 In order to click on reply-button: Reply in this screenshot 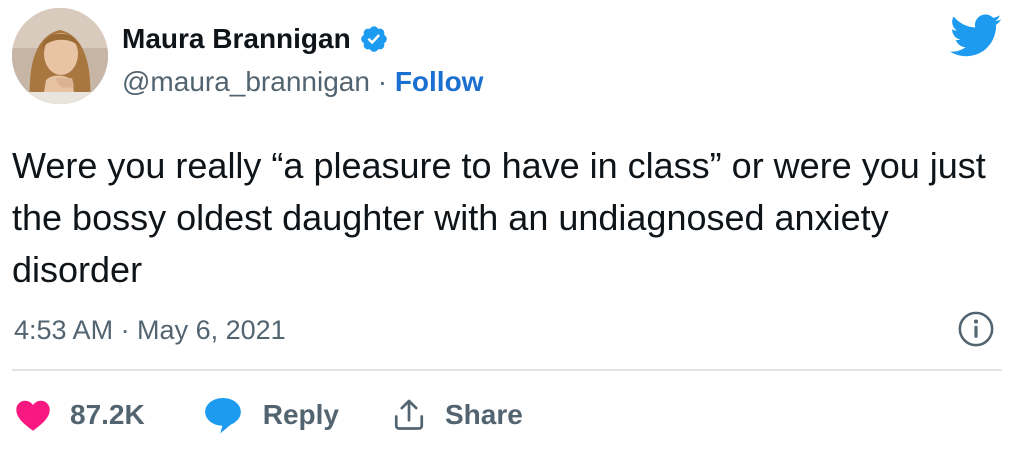, I will do `click(297, 415)`.